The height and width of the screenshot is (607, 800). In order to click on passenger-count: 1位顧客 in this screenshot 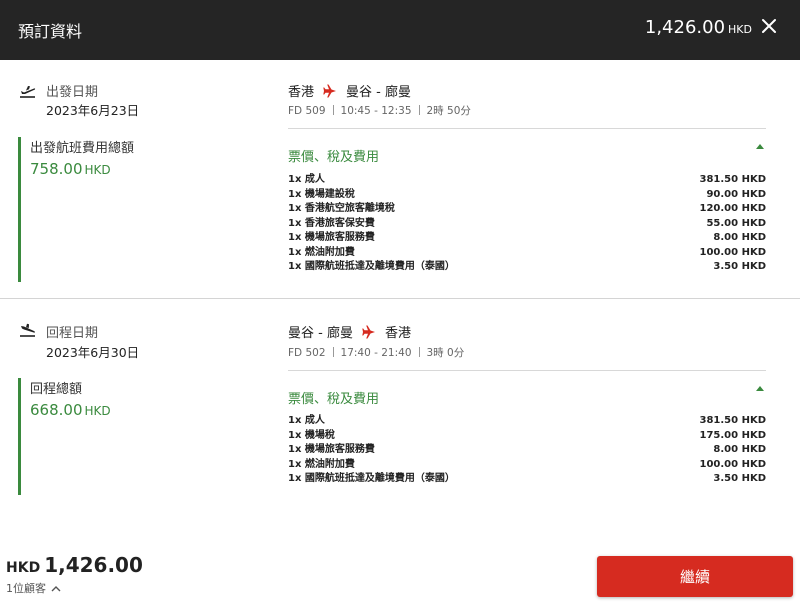, I will do `click(26, 588)`.